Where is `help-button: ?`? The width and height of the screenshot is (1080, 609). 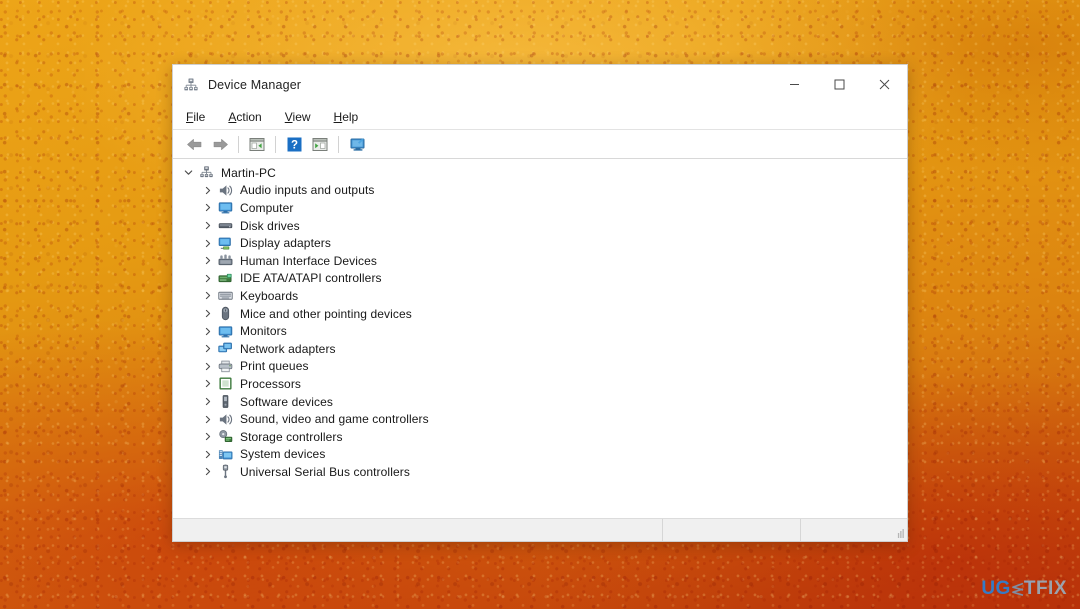
help-button: ? is located at coordinates (294, 144).